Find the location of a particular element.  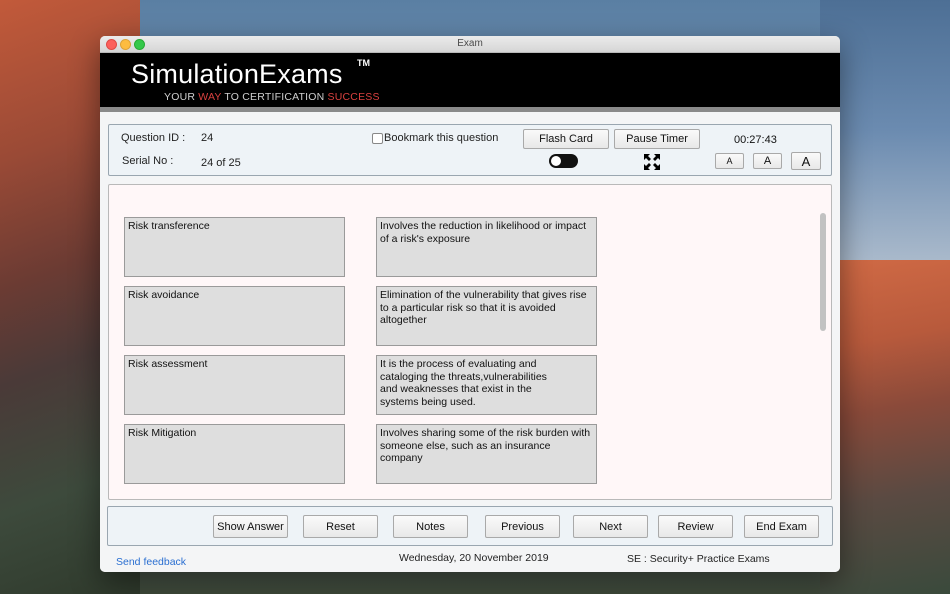

question-id-label: Question ID : is located at coordinates (153, 138).